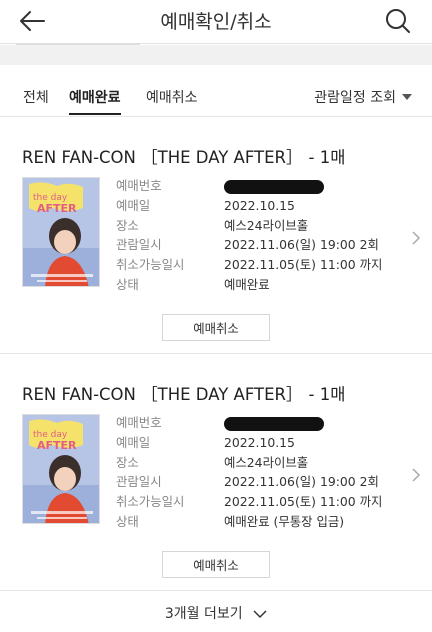  What do you see at coordinates (95, 101) in the screenshot?
I see `tab-booking-complete: 예매완료` at bounding box center [95, 101].